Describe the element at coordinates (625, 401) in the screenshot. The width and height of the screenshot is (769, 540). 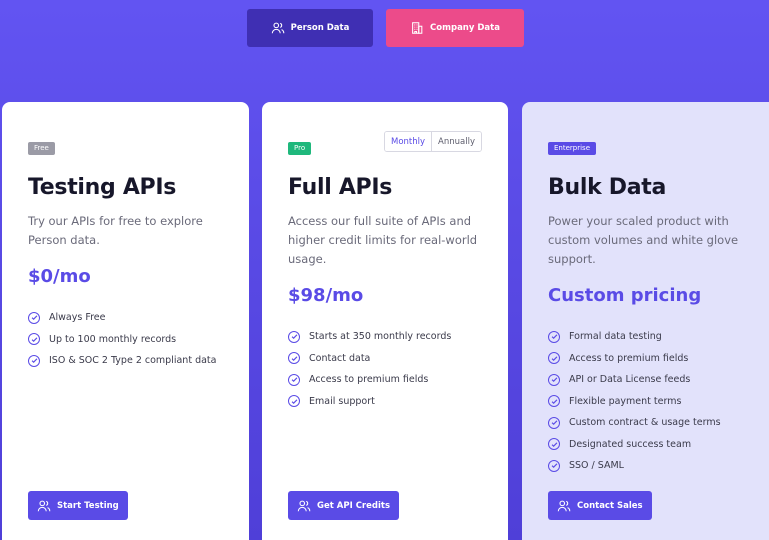
I see `feature-label: Flexible payment terms` at that location.